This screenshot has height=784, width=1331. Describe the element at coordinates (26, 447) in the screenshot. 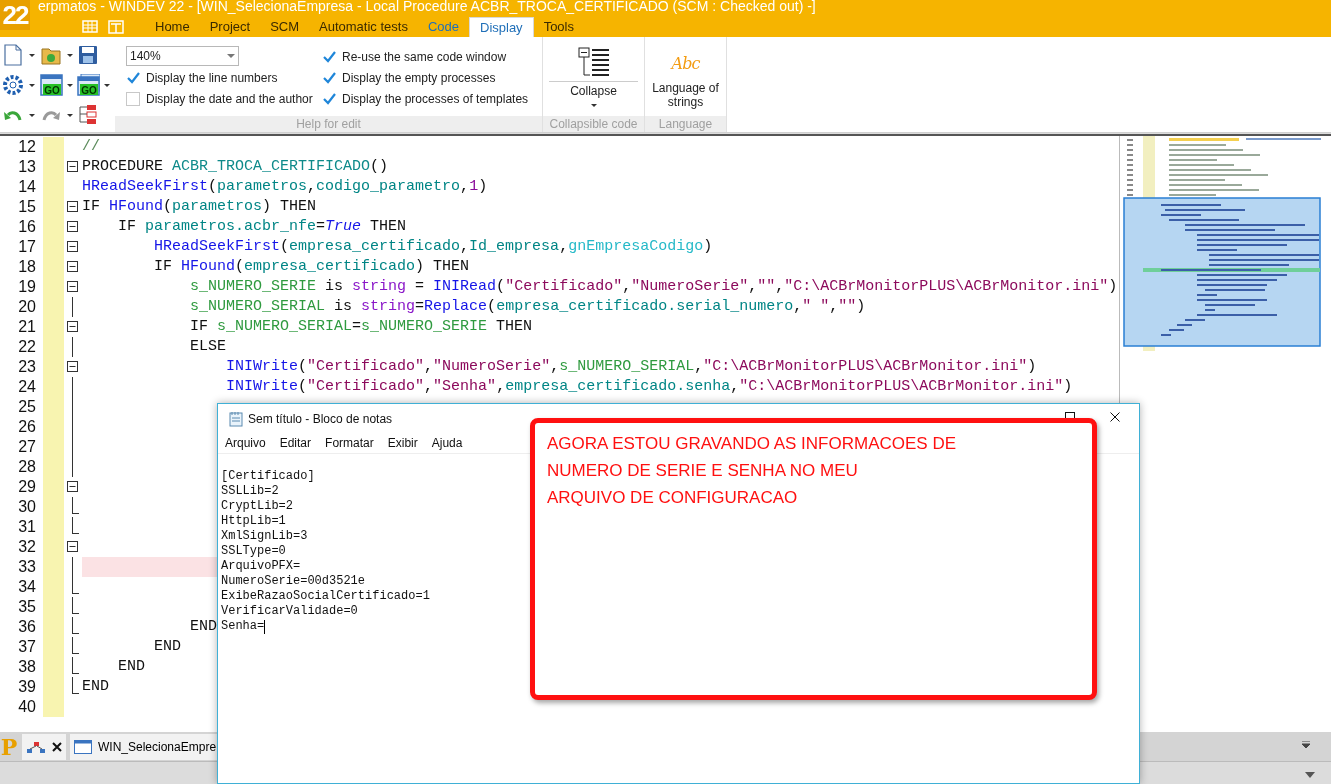

I see `line-number: 27` at that location.